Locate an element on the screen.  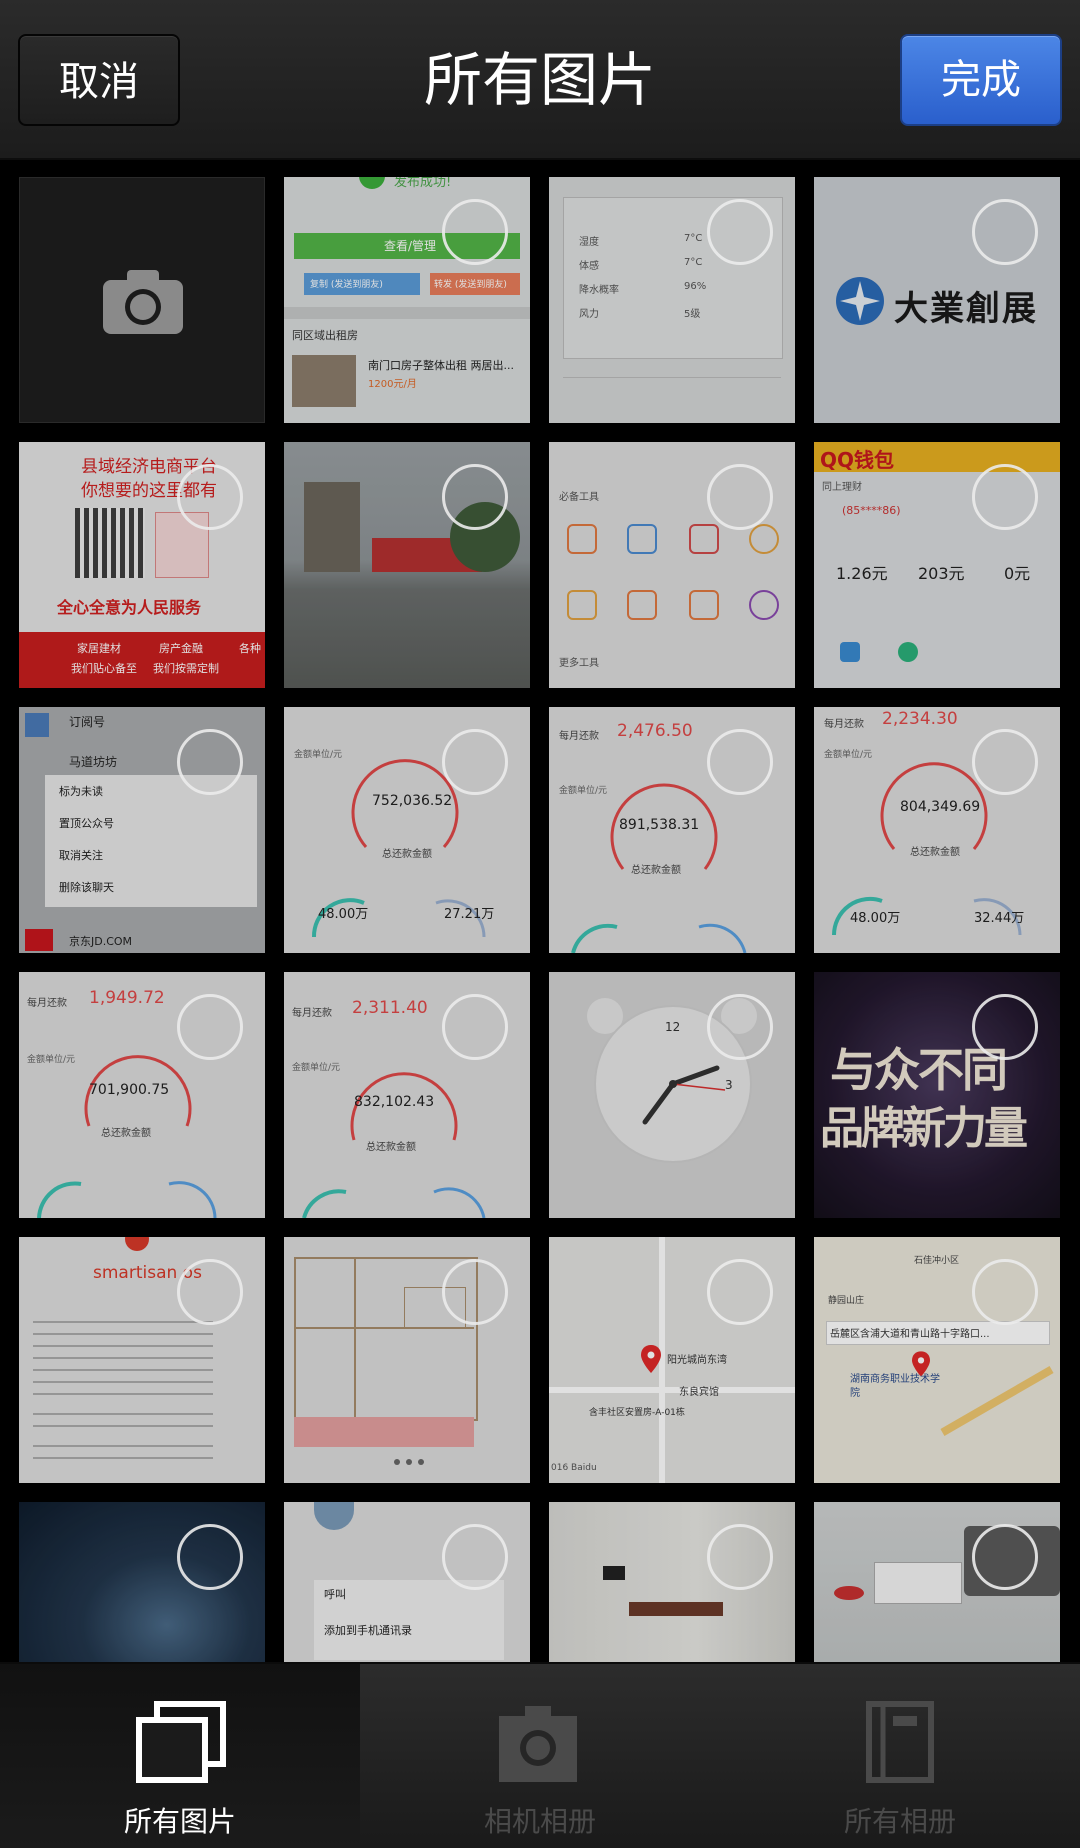
photo-thumbnail: 必备工具 更多工具 is located at coordinates (672, 565).